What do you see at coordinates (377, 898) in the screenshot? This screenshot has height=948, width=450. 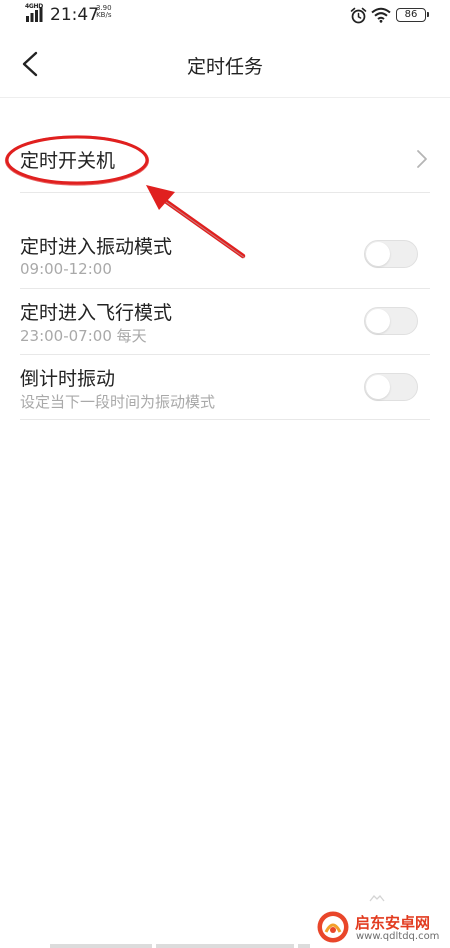 I see `chevron-up-icon` at bounding box center [377, 898].